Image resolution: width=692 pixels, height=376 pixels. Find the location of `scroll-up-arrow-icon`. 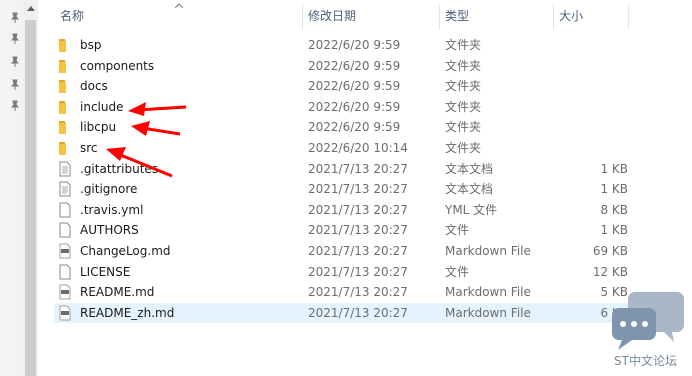

scroll-up-arrow-icon is located at coordinates (31, 8).